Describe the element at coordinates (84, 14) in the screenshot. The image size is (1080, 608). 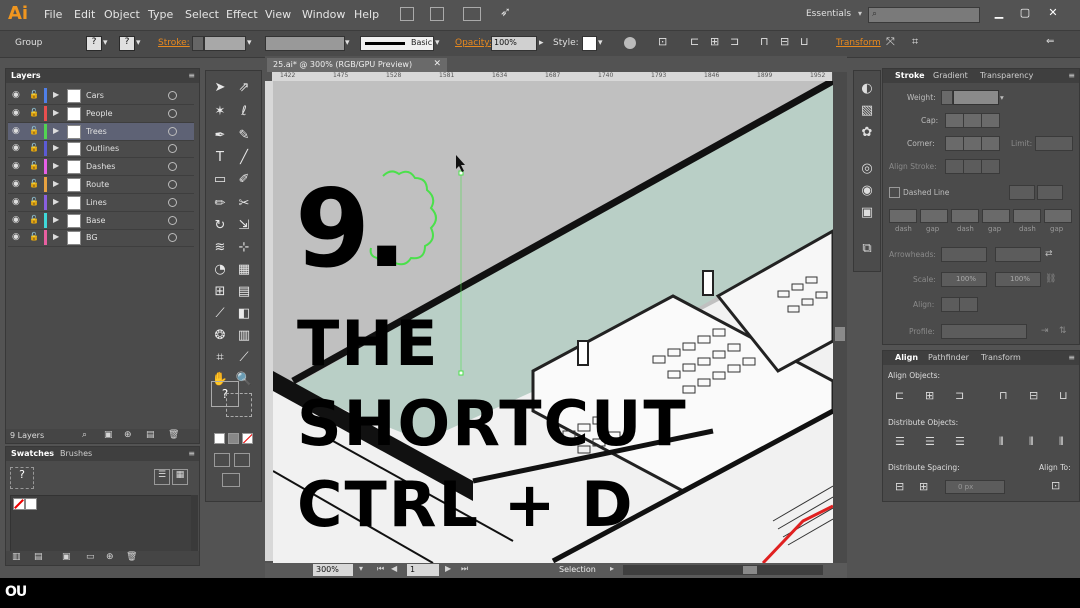
I see `menu-edit: Edit` at that location.